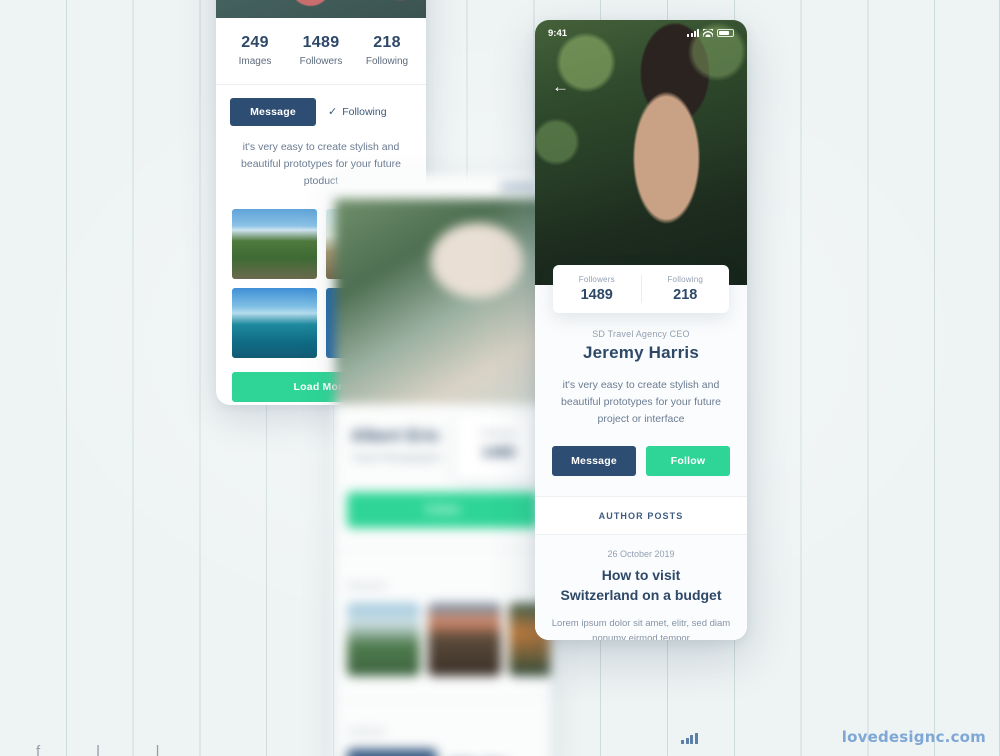  I want to click on bottom-clipped-text: f l l, so click(111, 749).